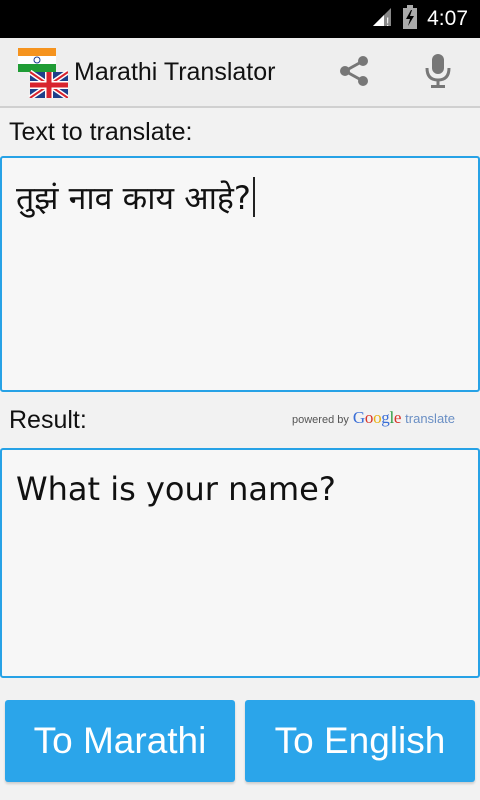  I want to click on share-icon, so click(354, 73).